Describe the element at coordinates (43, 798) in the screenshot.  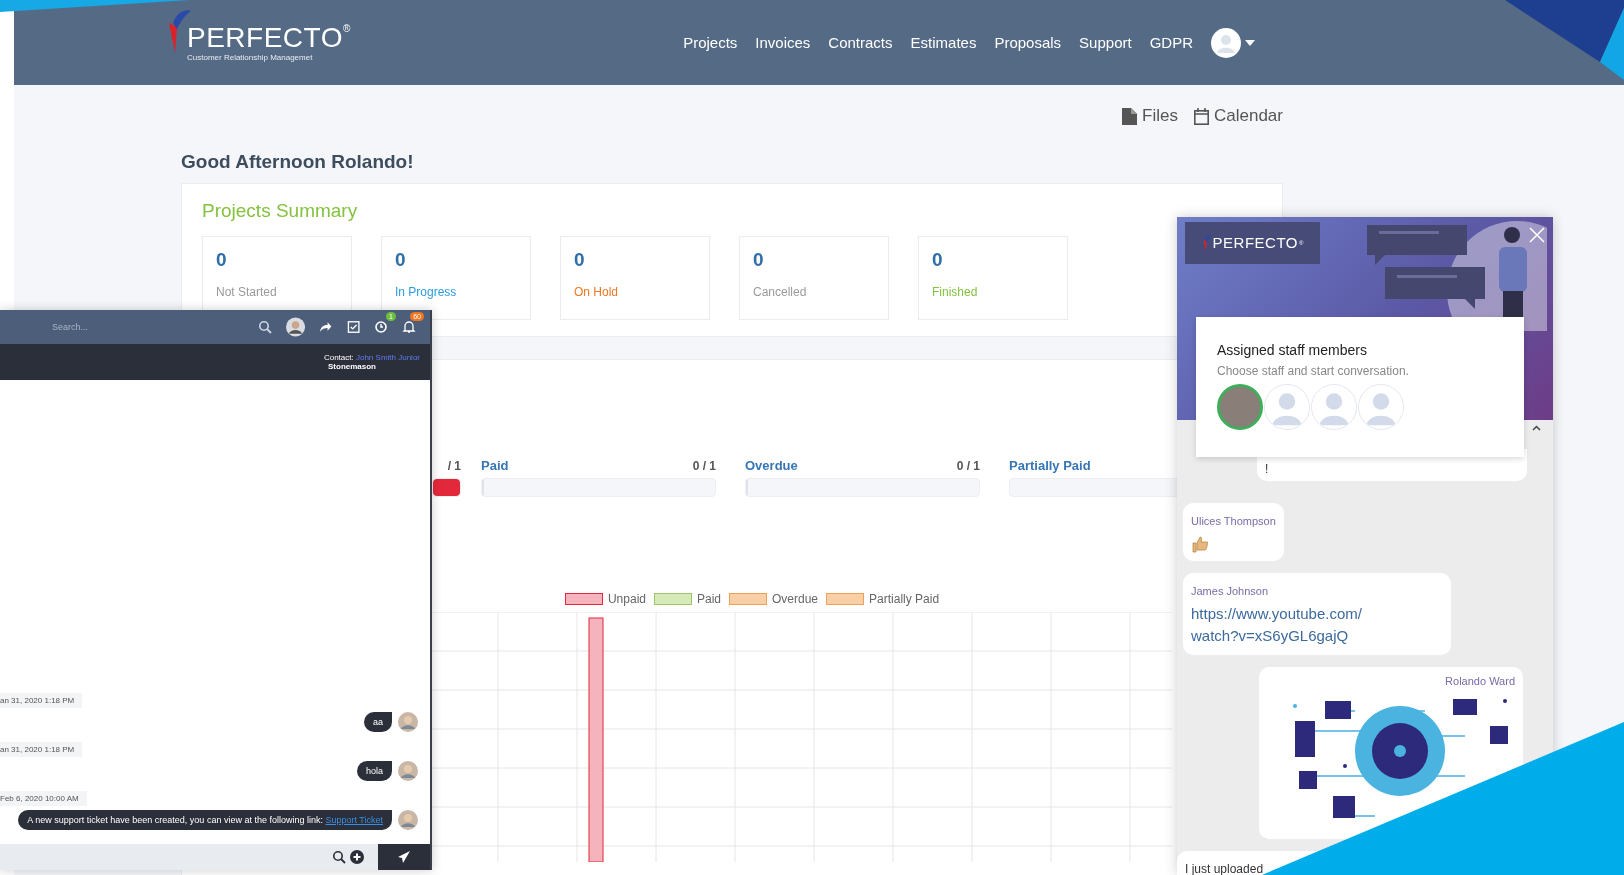
I see `date-label: Feb 6, 2020 10:00 AM` at that location.